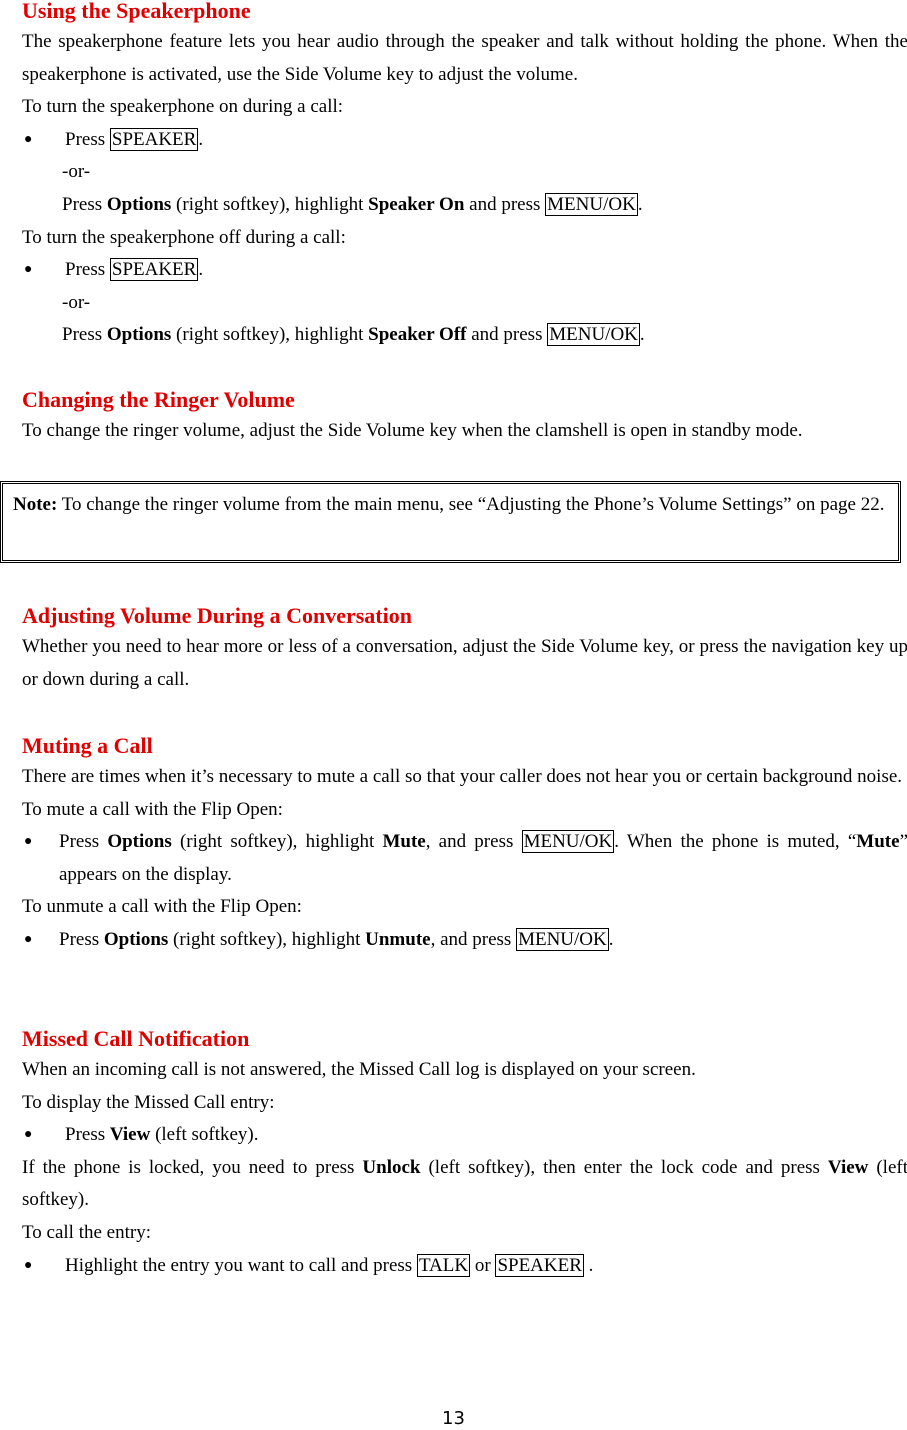 Image resolution: width=907 pixels, height=1430 pixels. Describe the element at coordinates (158, 399) in the screenshot. I see `heading-ringer: Changing the Ringer Volume` at that location.